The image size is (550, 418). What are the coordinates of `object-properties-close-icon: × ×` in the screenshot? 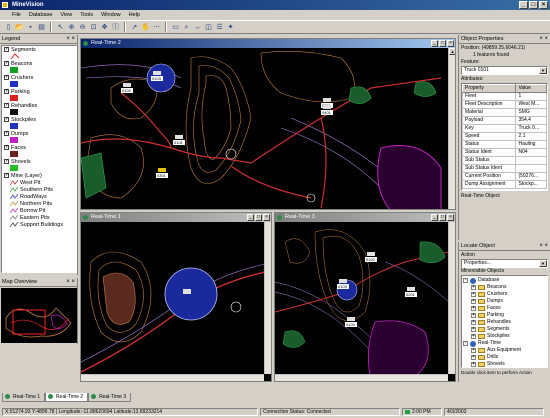 It's located at (543, 39).